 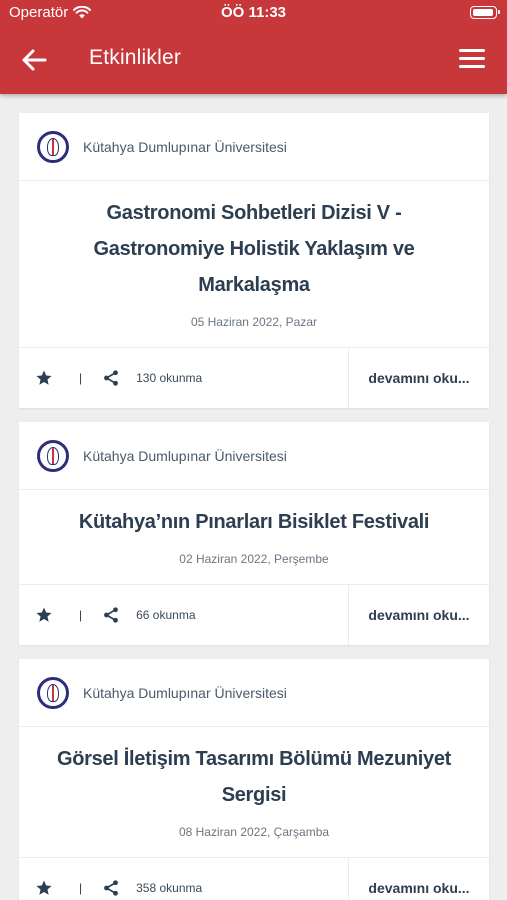 What do you see at coordinates (254, 832) in the screenshot?
I see `event-date: 08 Haziran 2022, Çarşamba` at bounding box center [254, 832].